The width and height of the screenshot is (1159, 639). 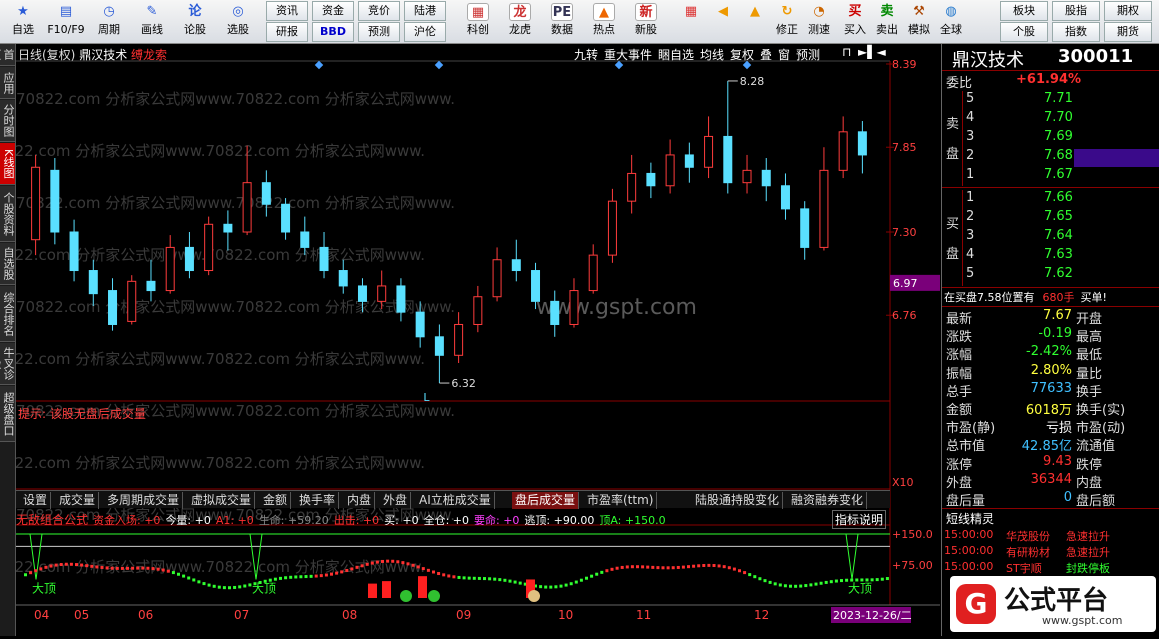 I want to click on tab-10: 市盈率(ttm), so click(x=621, y=500).